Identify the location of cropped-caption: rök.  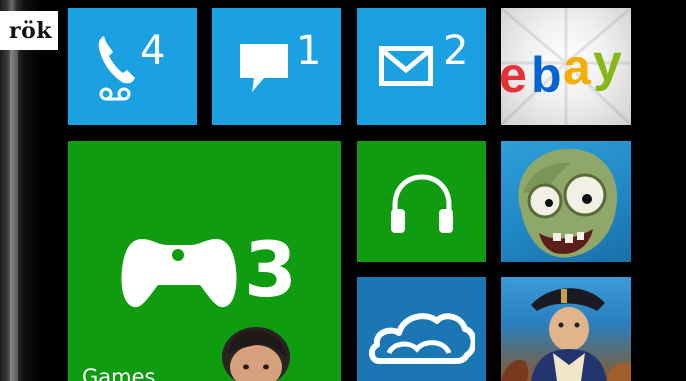
(29, 30).